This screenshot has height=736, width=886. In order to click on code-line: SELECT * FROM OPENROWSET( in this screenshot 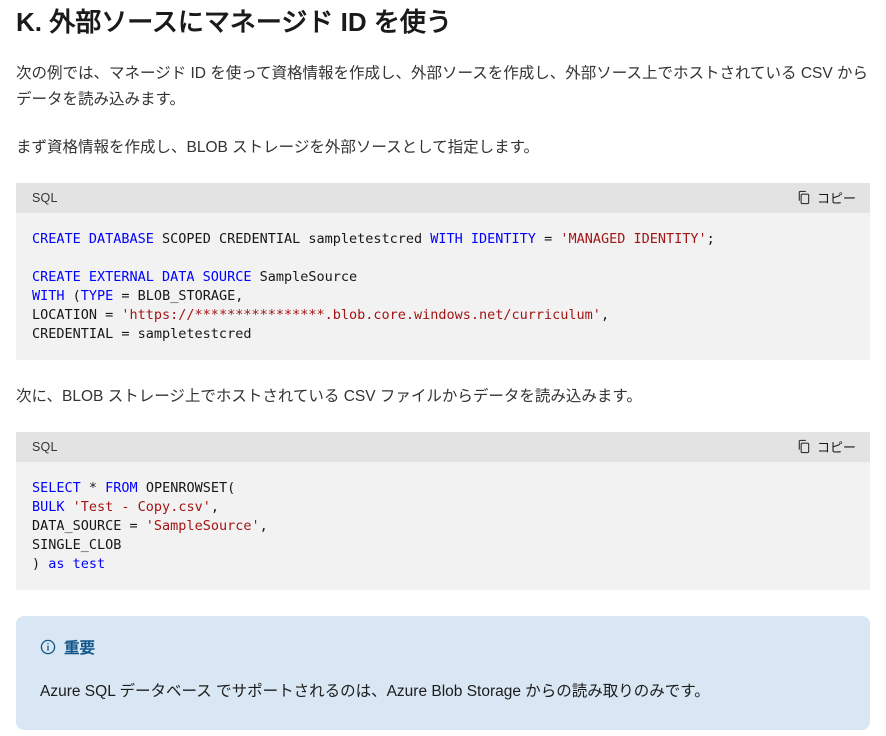, I will do `click(134, 487)`.